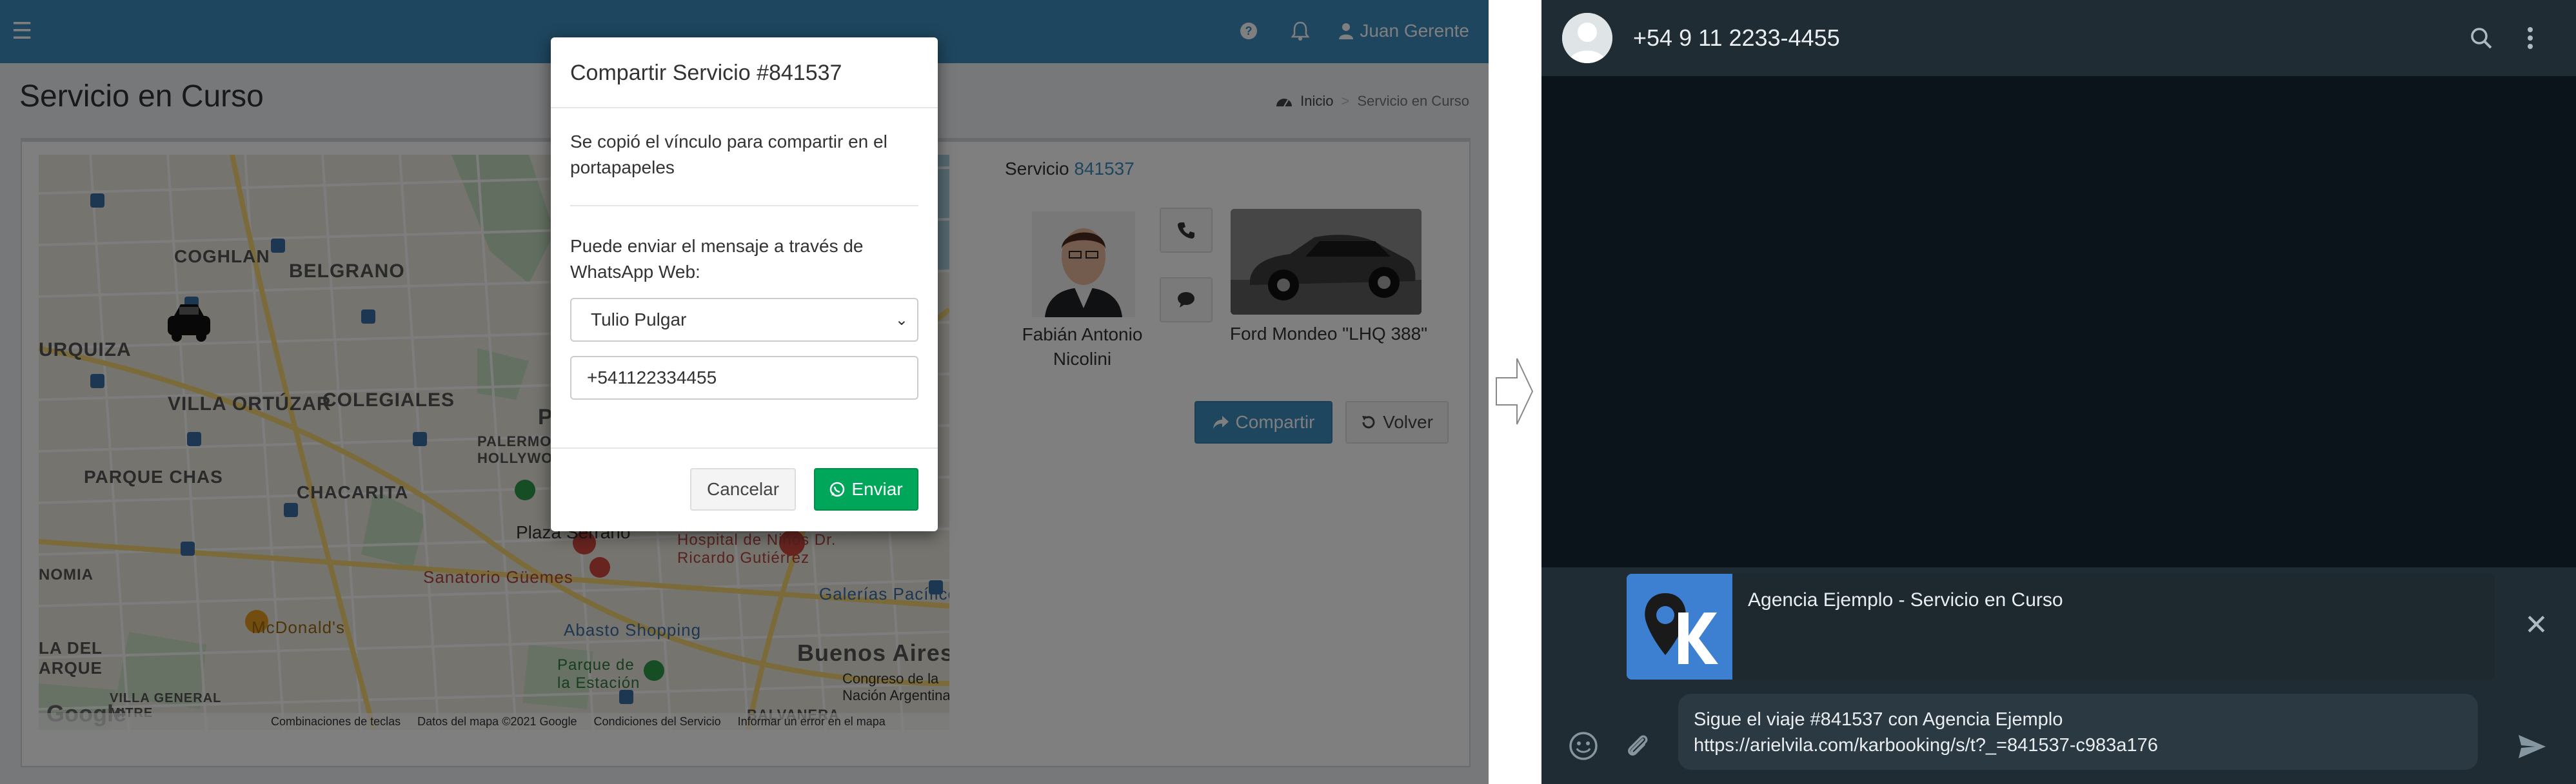  I want to click on contact-select: Tulio Pulgar ⌄, so click(744, 320).